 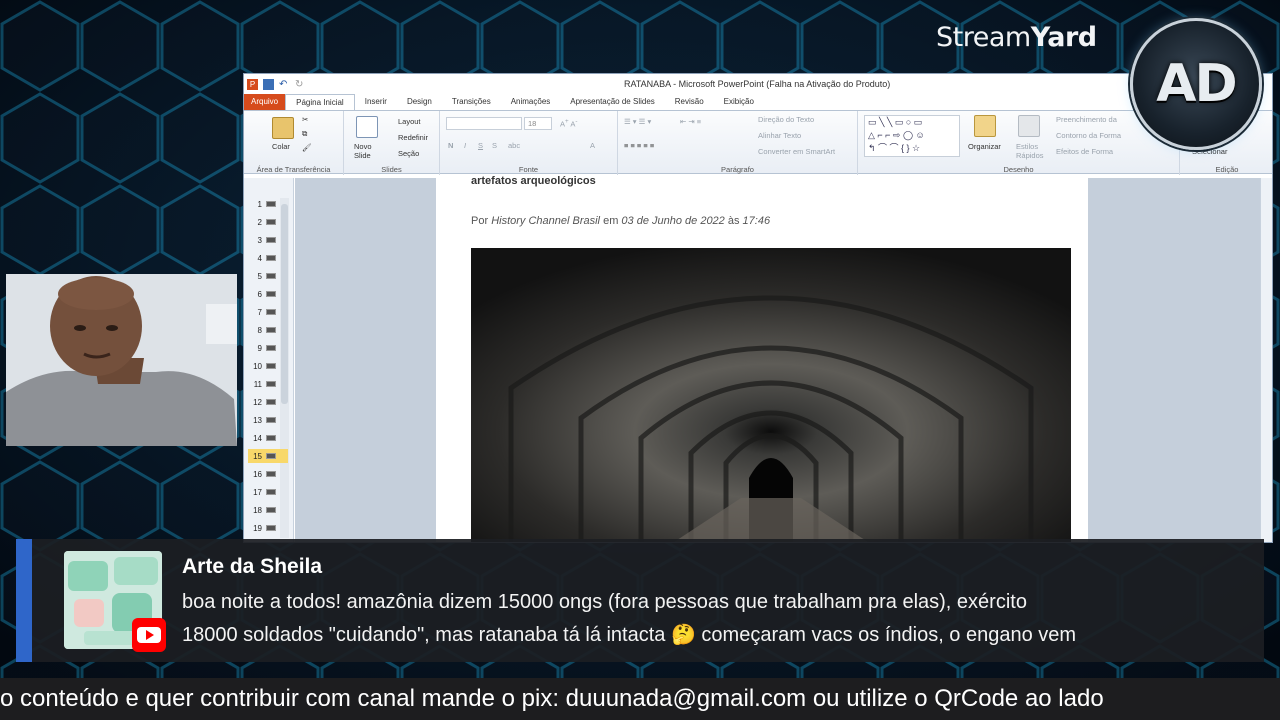 What do you see at coordinates (1029, 126) in the screenshot?
I see `quick-styles-icon` at bounding box center [1029, 126].